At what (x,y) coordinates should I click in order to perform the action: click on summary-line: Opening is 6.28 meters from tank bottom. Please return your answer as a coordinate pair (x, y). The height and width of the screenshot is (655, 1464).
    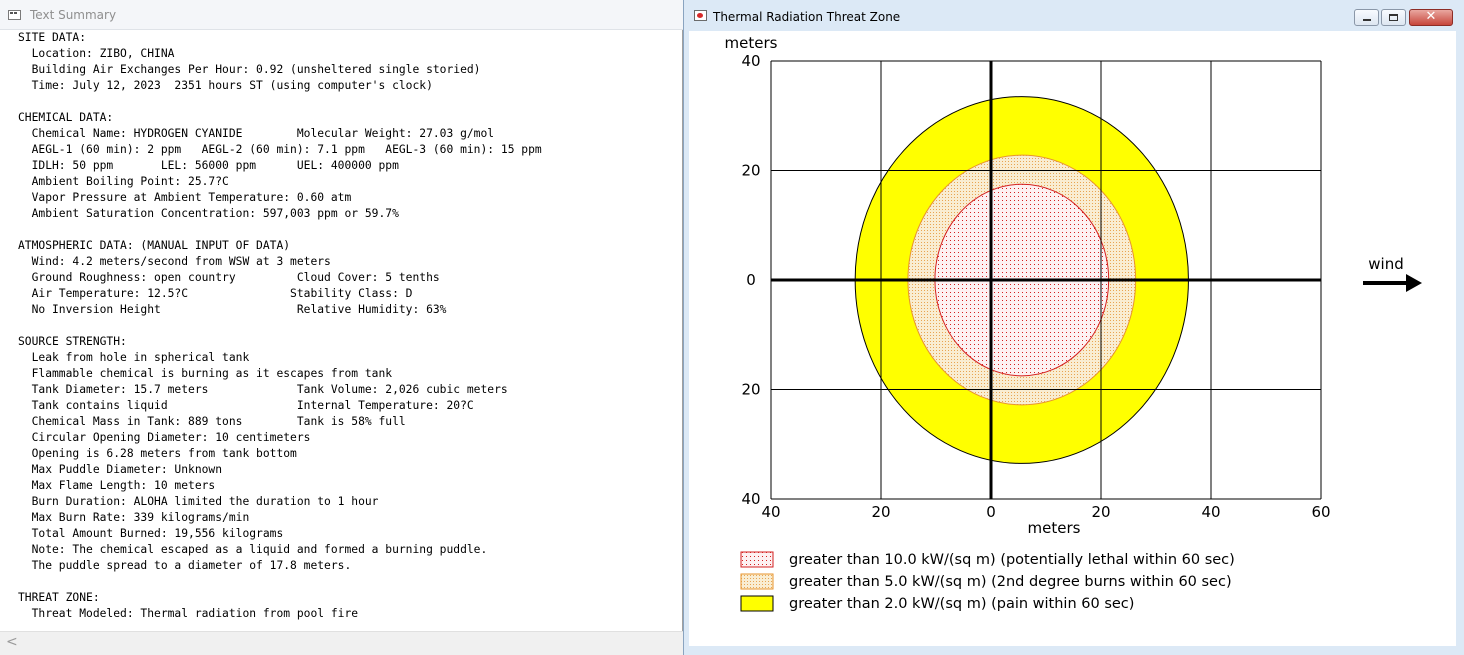
    Looking at the image, I should click on (157, 453).